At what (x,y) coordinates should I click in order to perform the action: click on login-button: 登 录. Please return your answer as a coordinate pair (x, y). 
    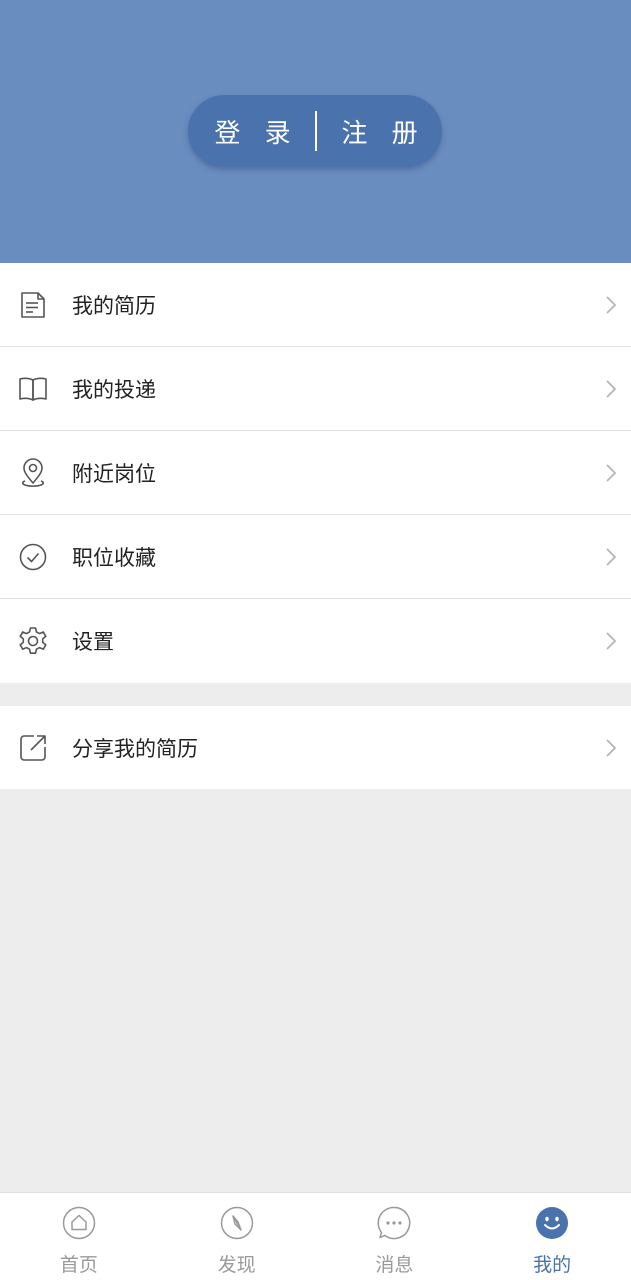
    Looking at the image, I should click on (251, 131).